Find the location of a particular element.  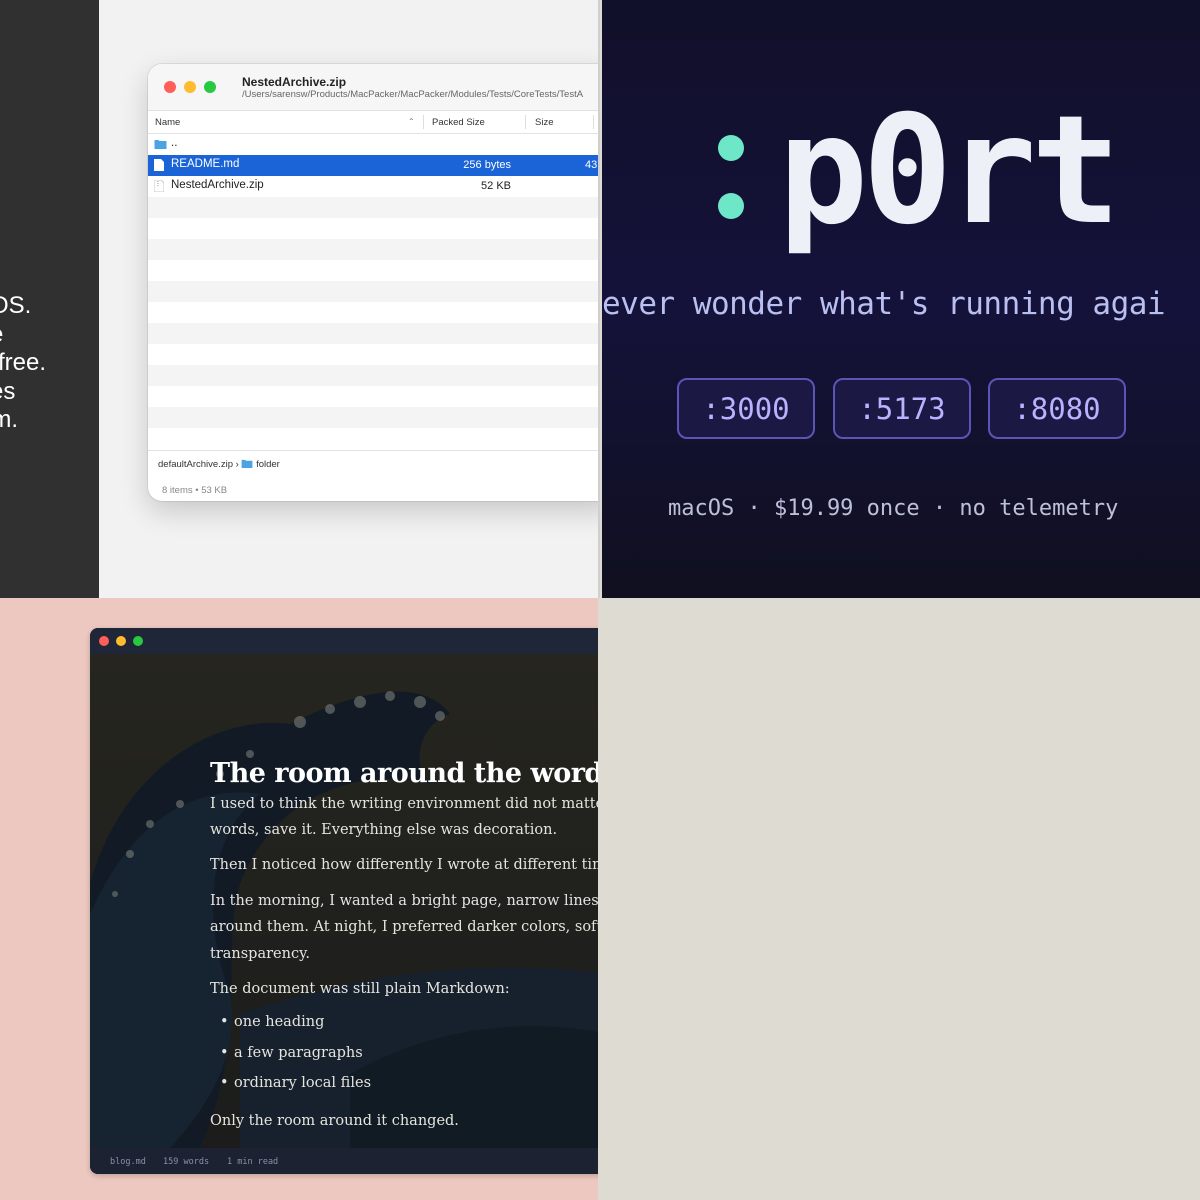

caption-line: cOS. is located at coordinates (16, 305).